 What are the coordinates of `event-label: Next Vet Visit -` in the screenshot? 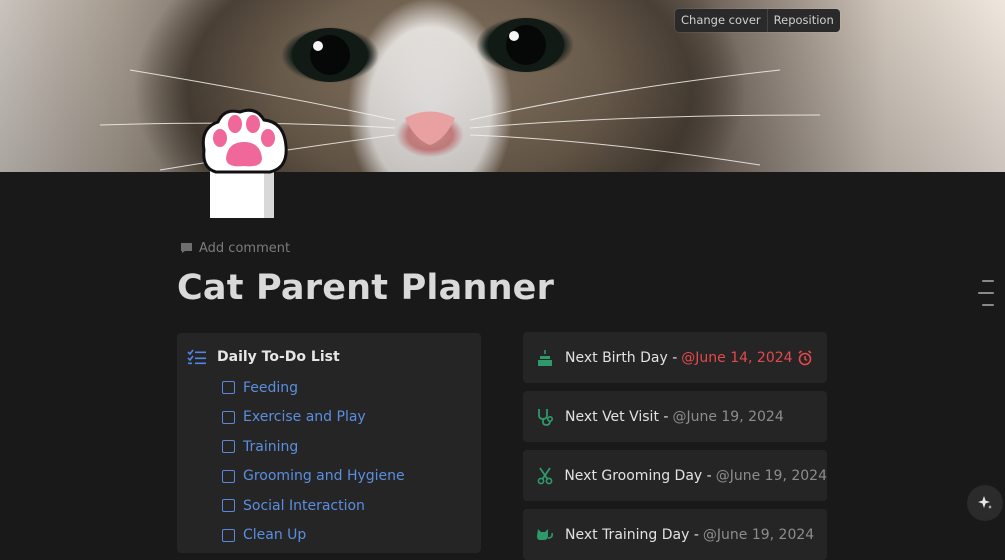 It's located at (617, 416).